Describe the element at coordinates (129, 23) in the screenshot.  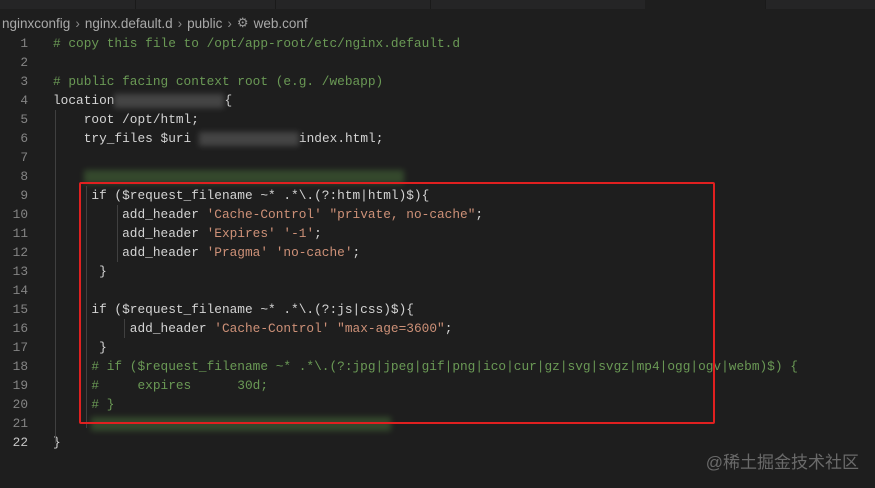
I see `breadcrumb-item: nginx.default.d` at that location.